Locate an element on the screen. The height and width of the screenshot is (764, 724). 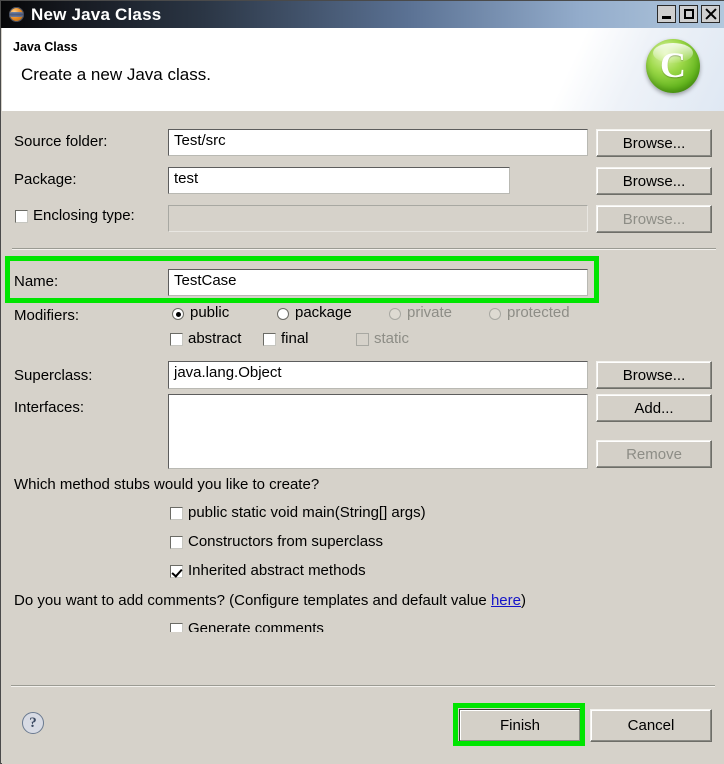
modifier-label-final: final is located at coordinates (295, 338).